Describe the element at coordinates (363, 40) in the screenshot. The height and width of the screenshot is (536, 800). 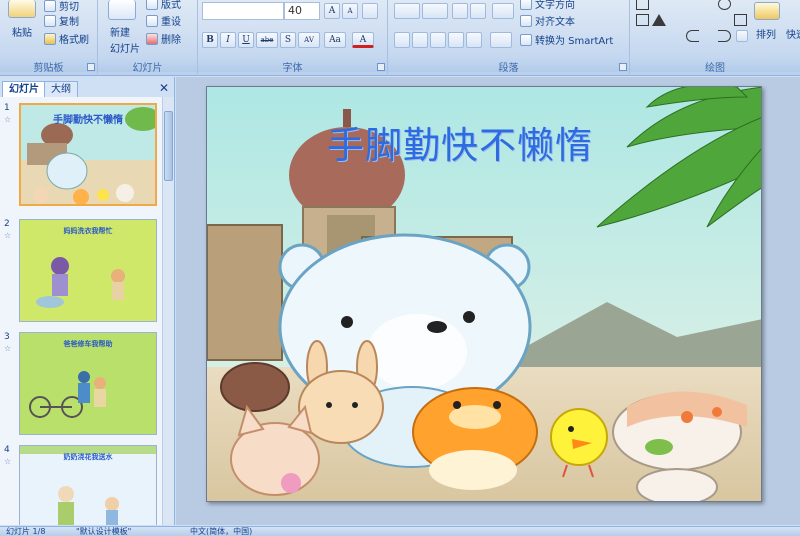
I see `font-color-button: A` at that location.